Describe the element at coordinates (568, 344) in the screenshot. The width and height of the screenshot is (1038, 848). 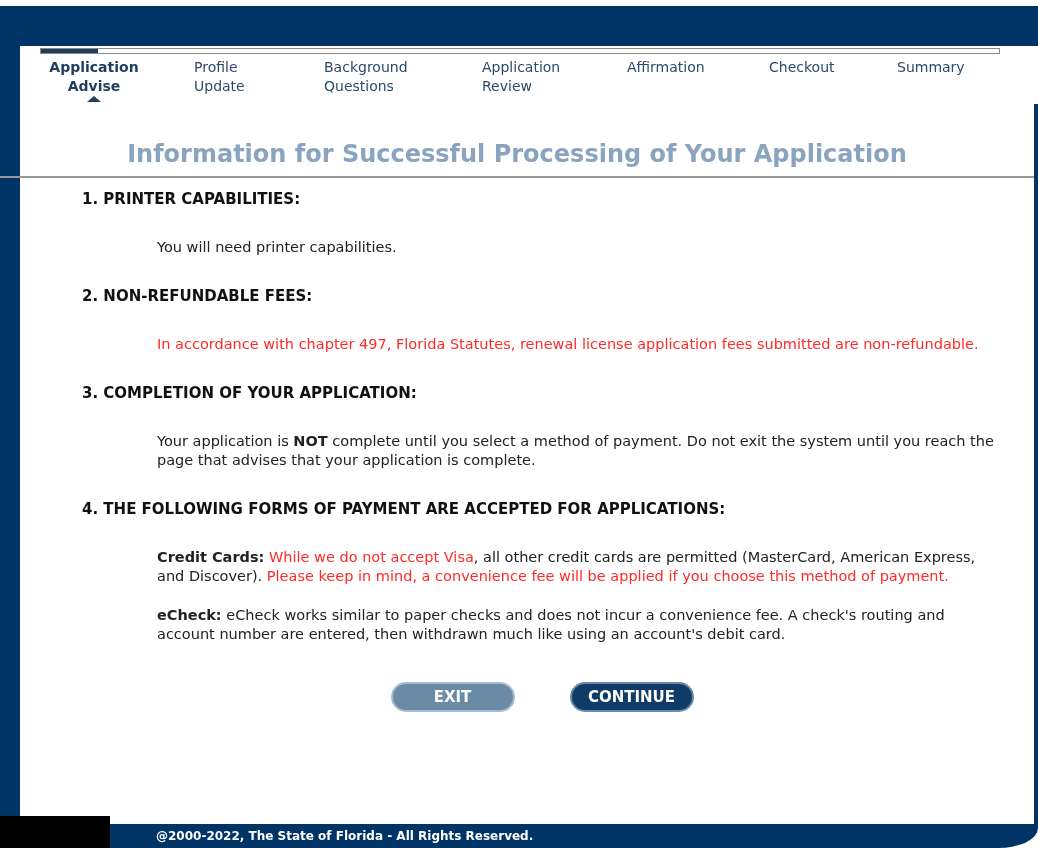
I see `section-paragraph: In accordance with chapter 497, Florida Statutes, renewal license application fees submitted are non-refundable.` at that location.